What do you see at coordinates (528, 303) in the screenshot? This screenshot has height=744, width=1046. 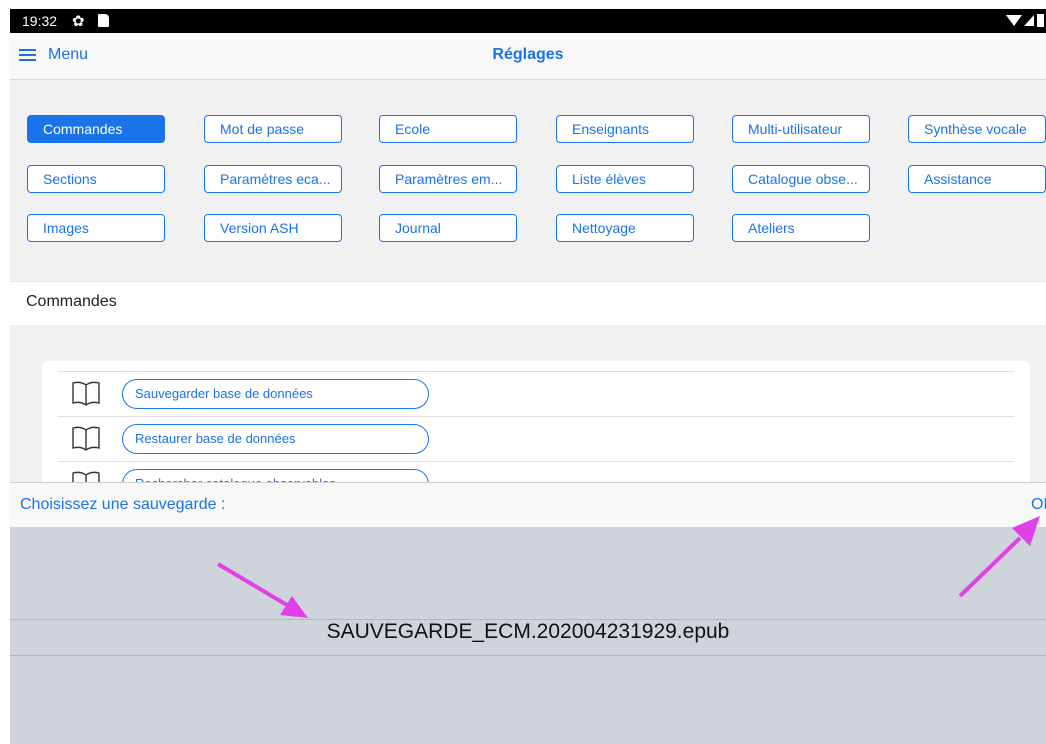 I see `section-header: Commandes` at bounding box center [528, 303].